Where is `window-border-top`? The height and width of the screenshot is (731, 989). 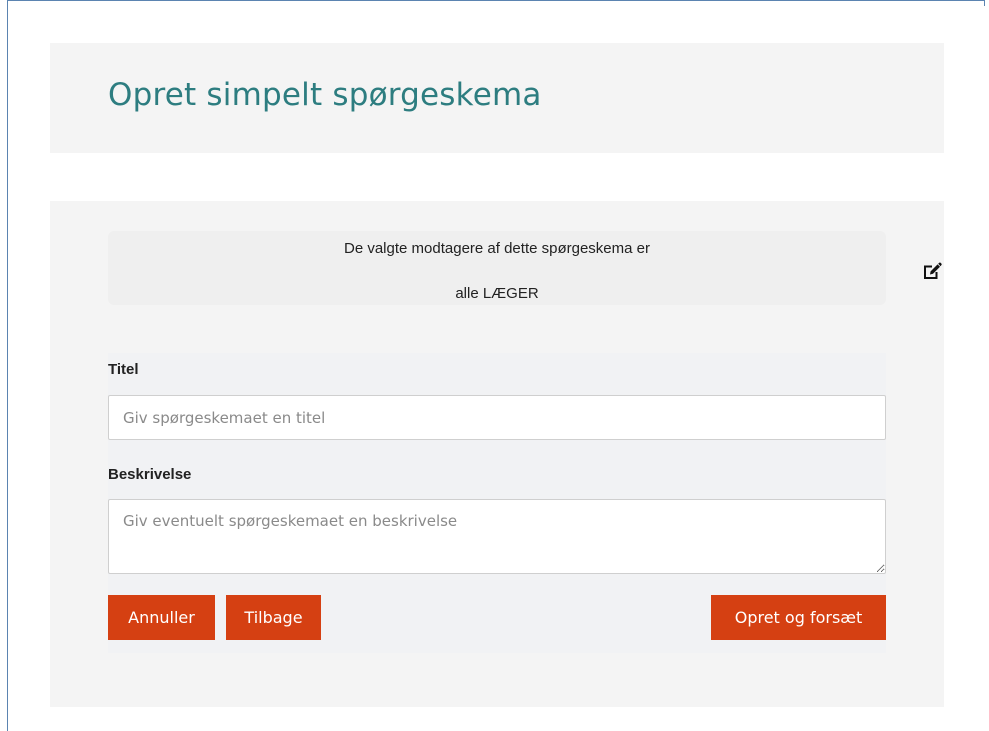
window-border-top is located at coordinates (496, 0).